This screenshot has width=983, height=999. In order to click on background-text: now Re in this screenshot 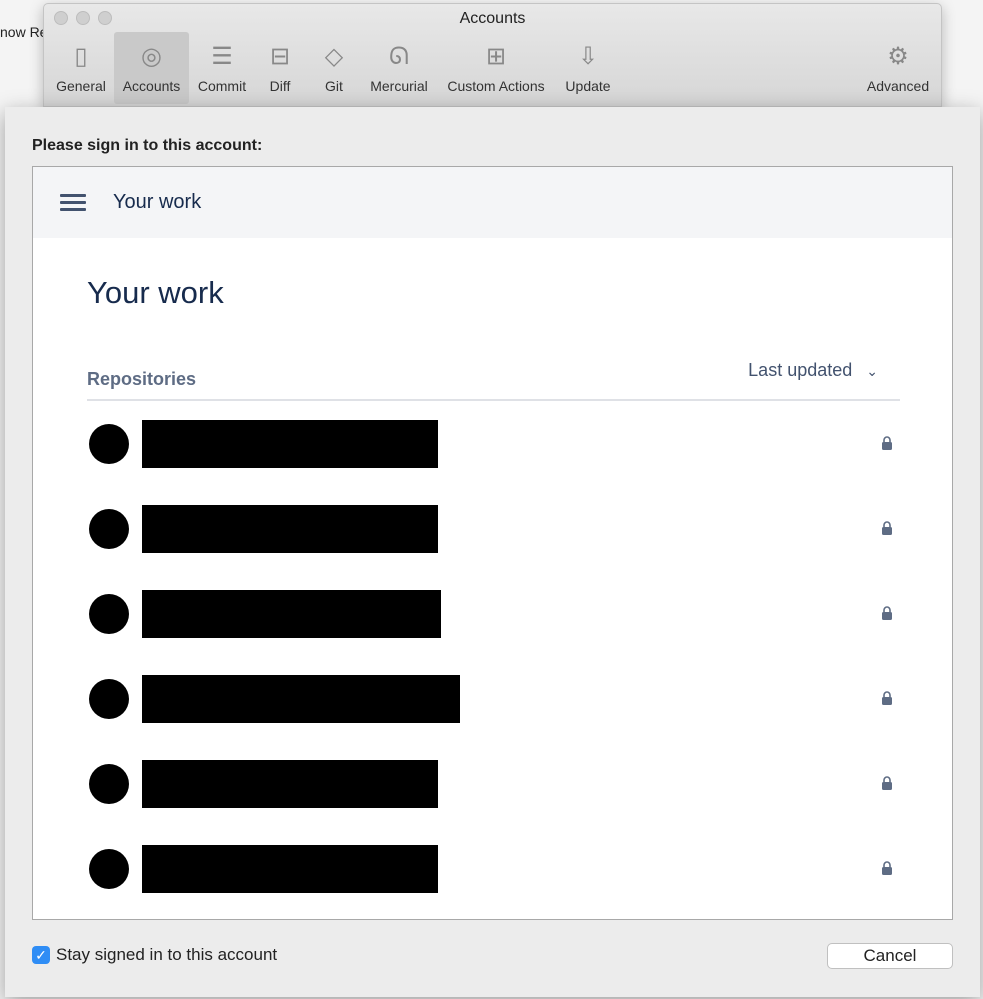, I will do `click(24, 32)`.